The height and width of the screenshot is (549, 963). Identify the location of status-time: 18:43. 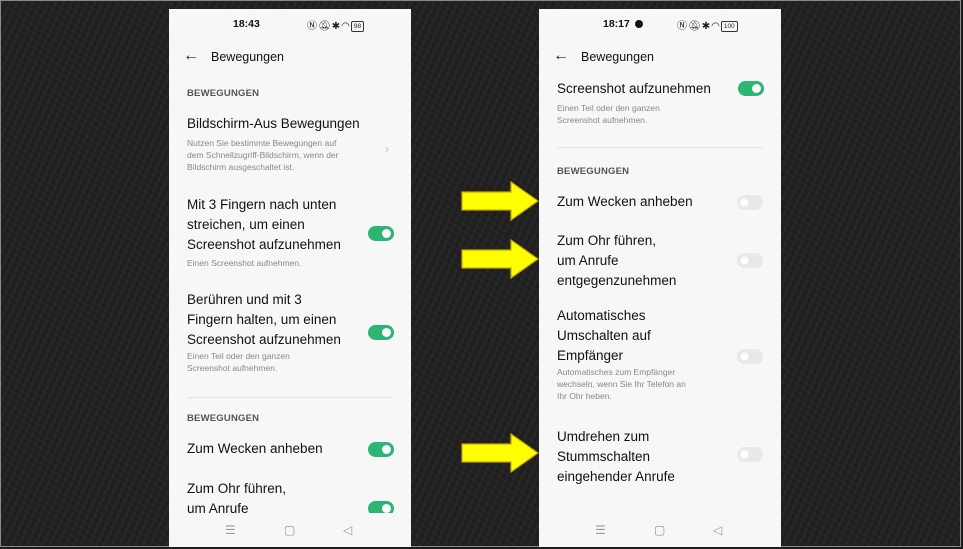
(246, 24).